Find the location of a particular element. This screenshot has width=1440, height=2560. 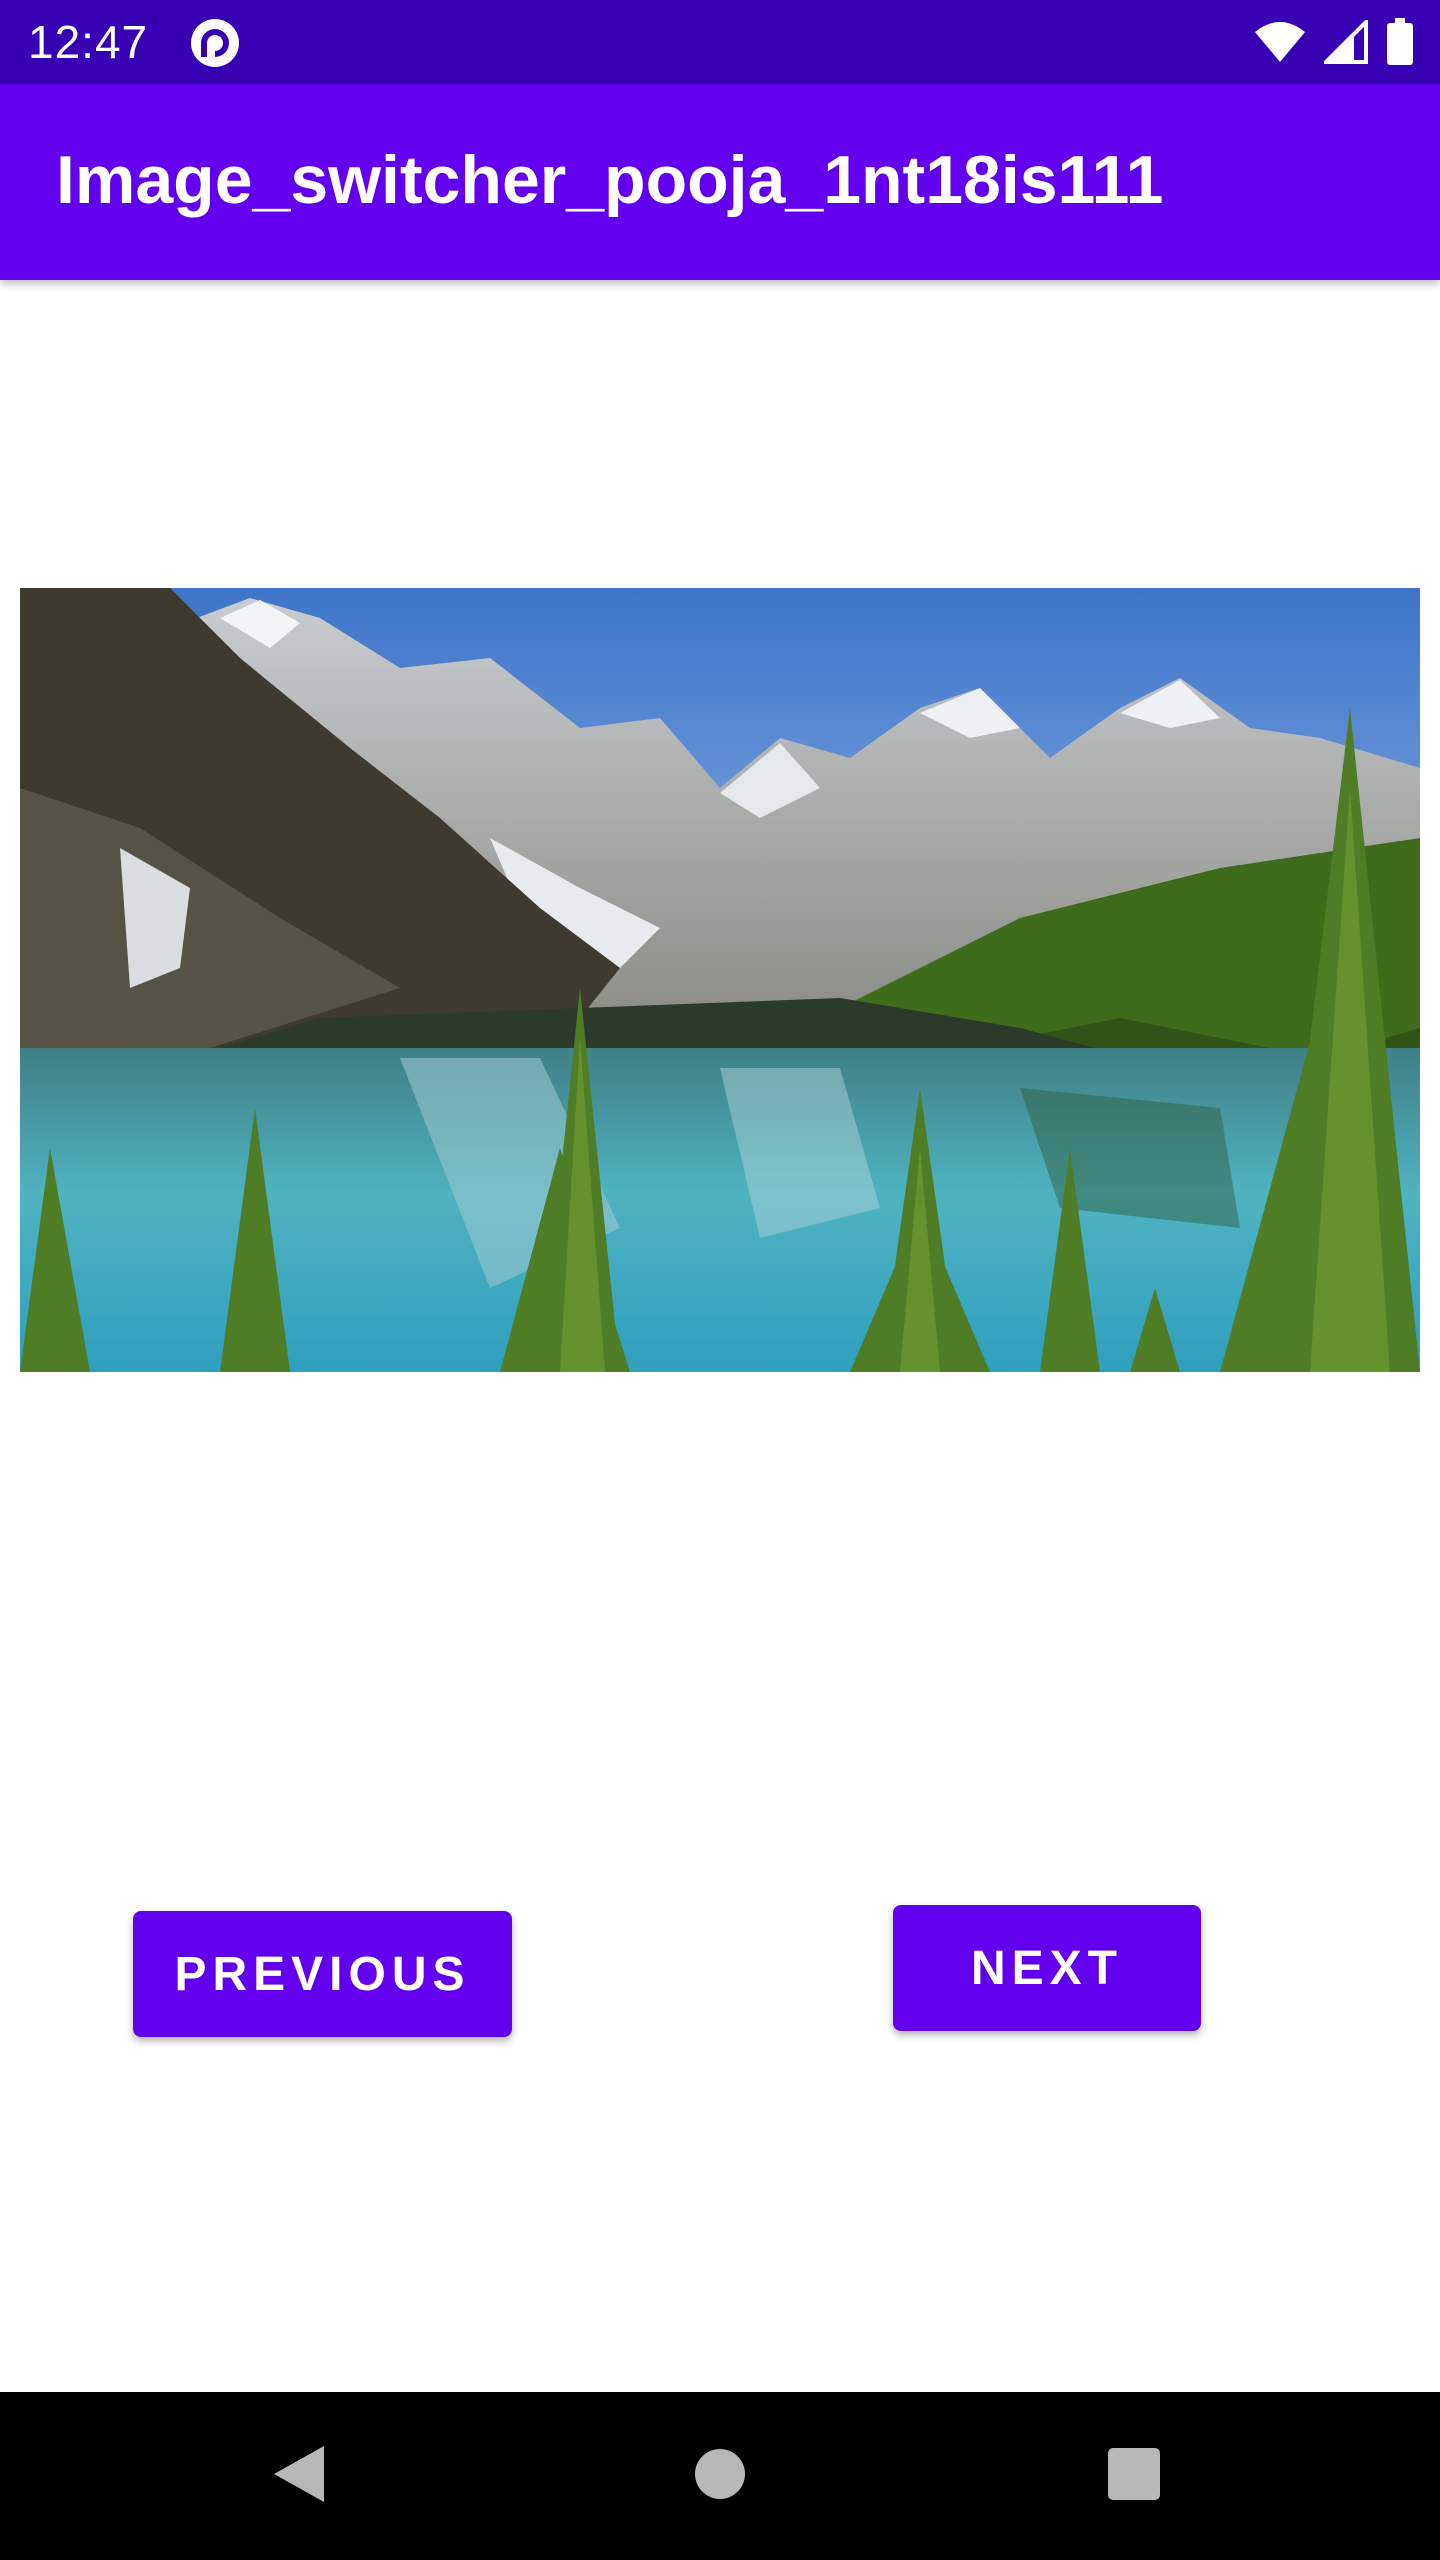

cell-signal-icon is located at coordinates (1346, 42).